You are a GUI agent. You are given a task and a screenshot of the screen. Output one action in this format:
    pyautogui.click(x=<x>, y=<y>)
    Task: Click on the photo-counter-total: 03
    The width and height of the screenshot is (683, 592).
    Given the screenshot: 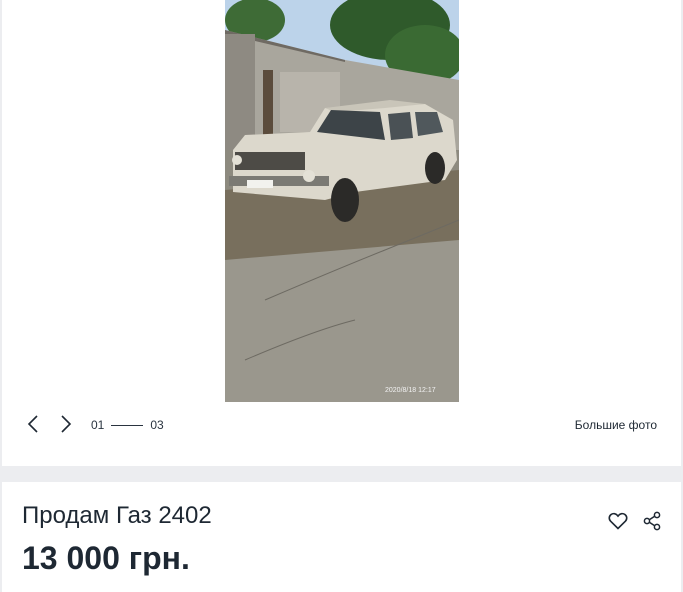 What is the action you would take?
    pyautogui.click(x=157, y=425)
    